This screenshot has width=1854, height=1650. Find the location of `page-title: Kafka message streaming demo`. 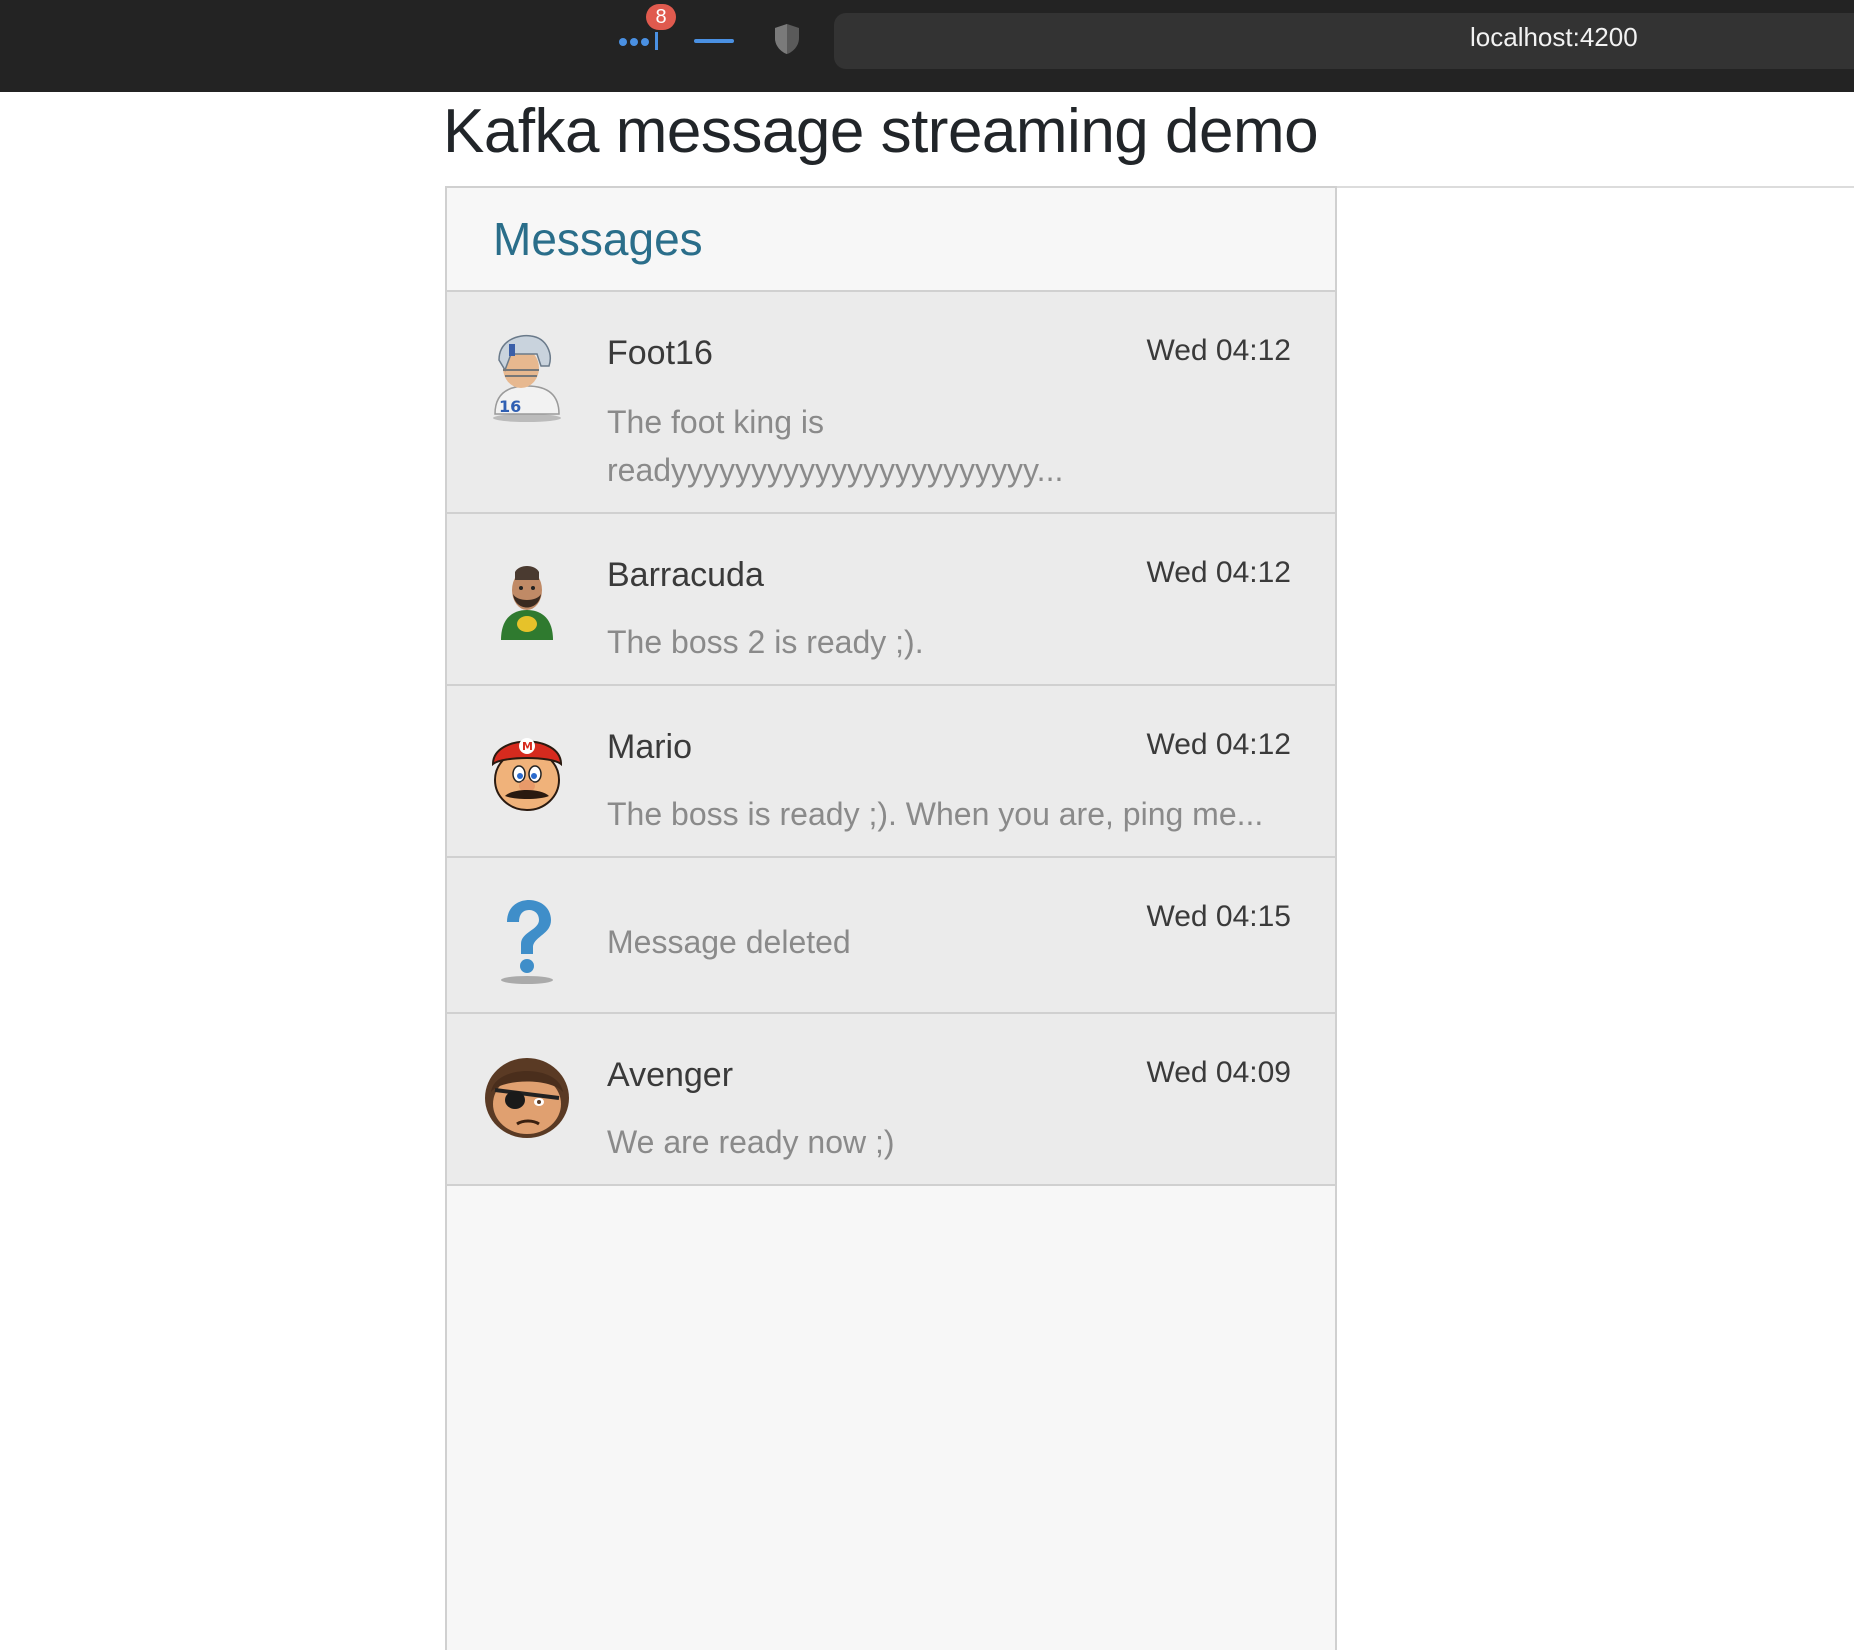

page-title: Kafka message streaming demo is located at coordinates (881, 131).